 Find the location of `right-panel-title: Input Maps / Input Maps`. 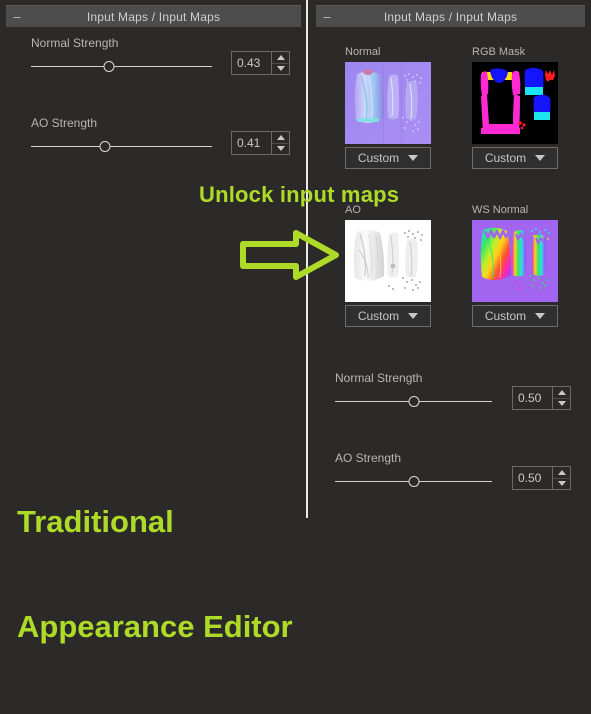

right-panel-title: Input Maps / Input Maps is located at coordinates (450, 16).